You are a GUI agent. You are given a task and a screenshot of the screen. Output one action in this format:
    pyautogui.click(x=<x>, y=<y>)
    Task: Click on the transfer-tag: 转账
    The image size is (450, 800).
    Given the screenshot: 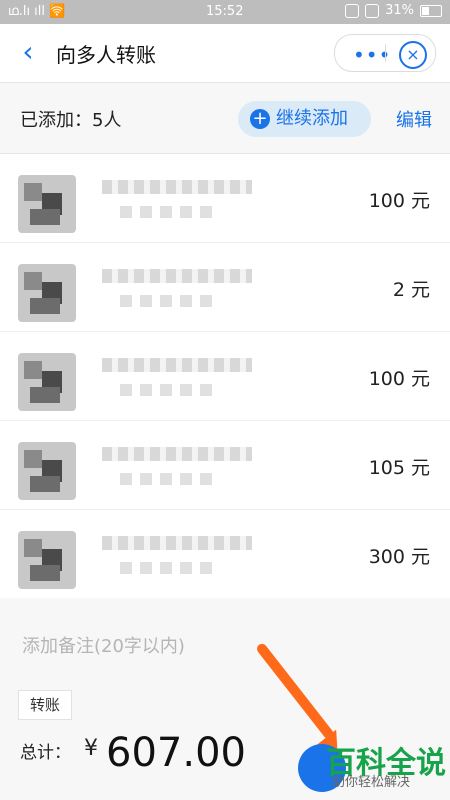 What is the action you would take?
    pyautogui.click(x=45, y=705)
    